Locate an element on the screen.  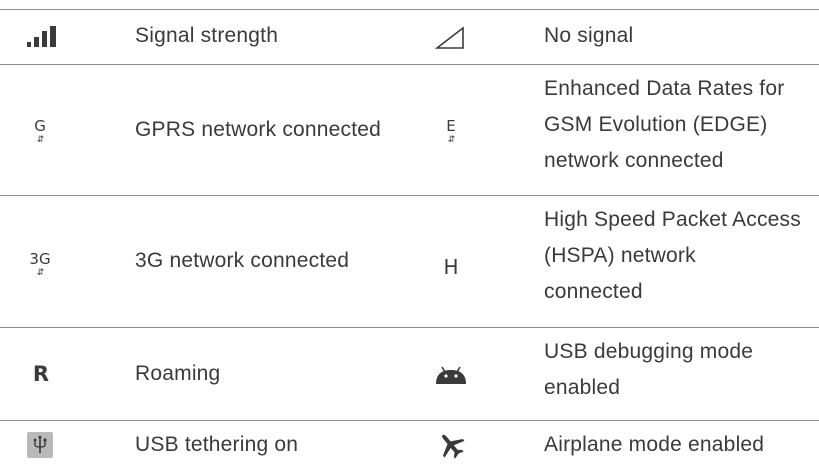
no-signal-label: No signal is located at coordinates (589, 35).